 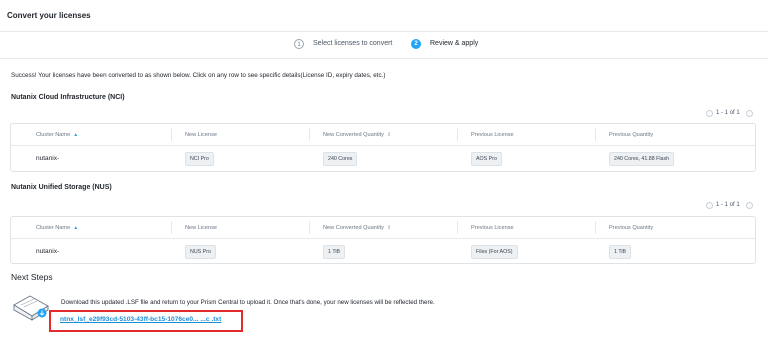 What do you see at coordinates (334, 252) in the screenshot?
I see `new-quantity-badge: 1 TiB` at bounding box center [334, 252].